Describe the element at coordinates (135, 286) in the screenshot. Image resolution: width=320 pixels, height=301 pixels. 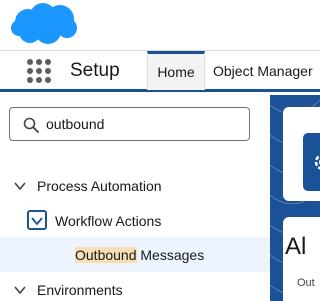
I see `tree-item-environments: Environments` at that location.